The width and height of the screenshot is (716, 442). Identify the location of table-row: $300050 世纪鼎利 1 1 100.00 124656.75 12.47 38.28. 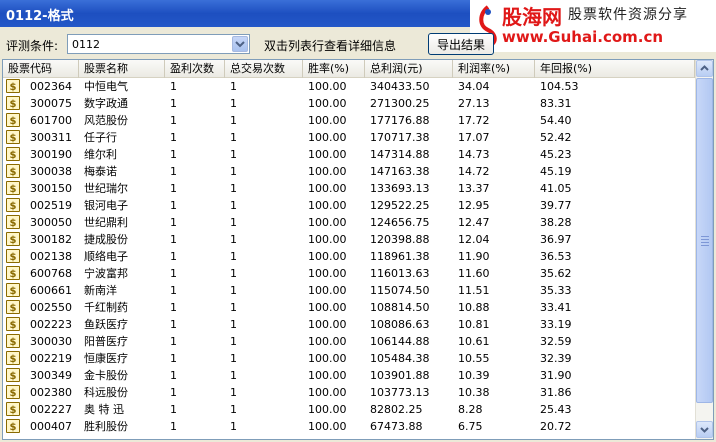
(349, 222).